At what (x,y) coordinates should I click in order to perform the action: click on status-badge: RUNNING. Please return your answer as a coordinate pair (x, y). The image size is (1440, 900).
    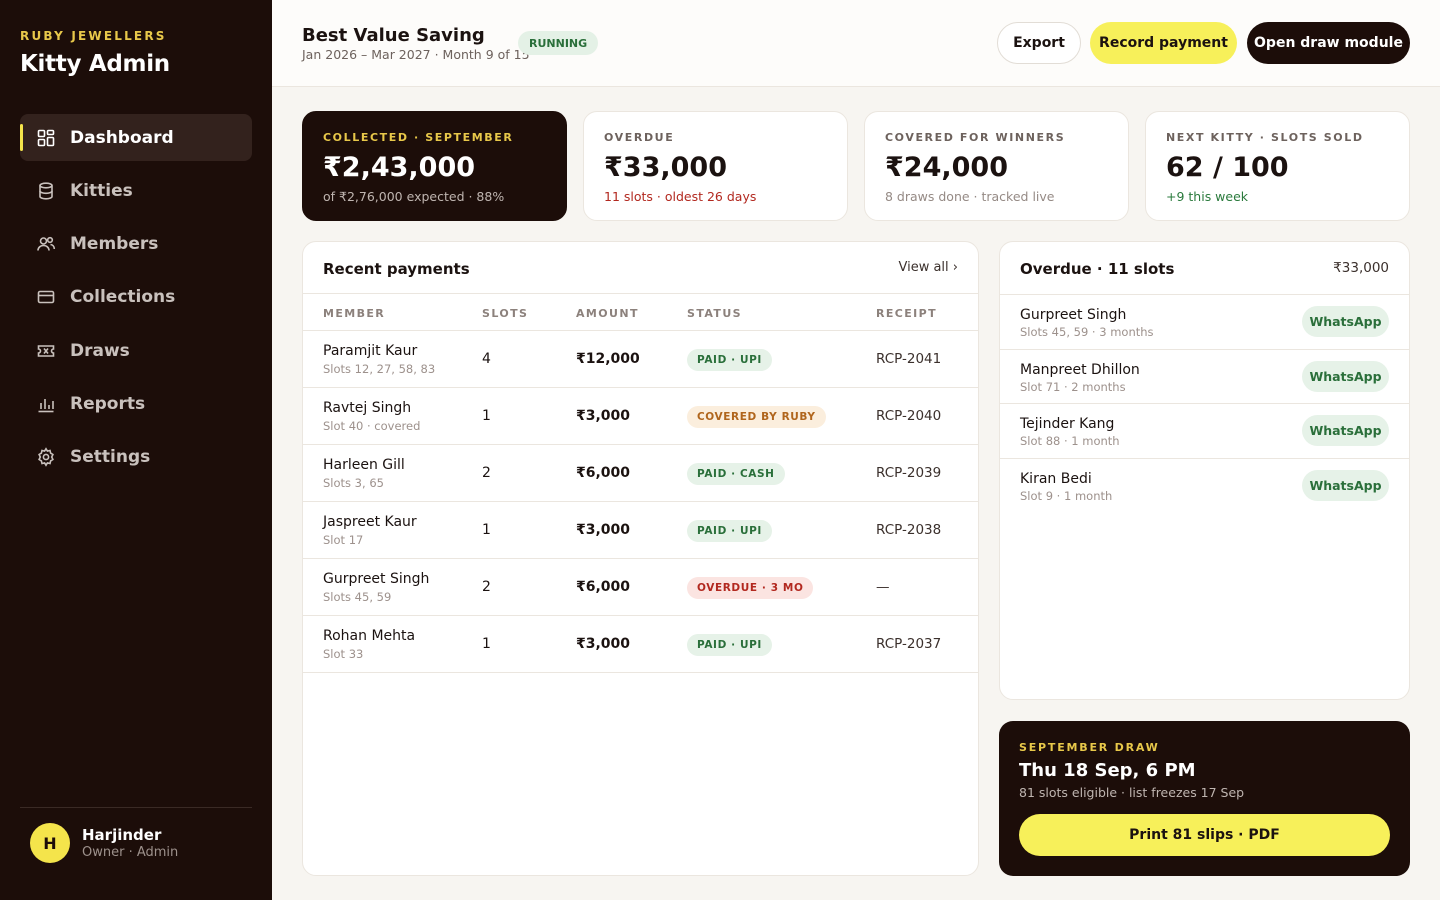
    Looking at the image, I should click on (558, 43).